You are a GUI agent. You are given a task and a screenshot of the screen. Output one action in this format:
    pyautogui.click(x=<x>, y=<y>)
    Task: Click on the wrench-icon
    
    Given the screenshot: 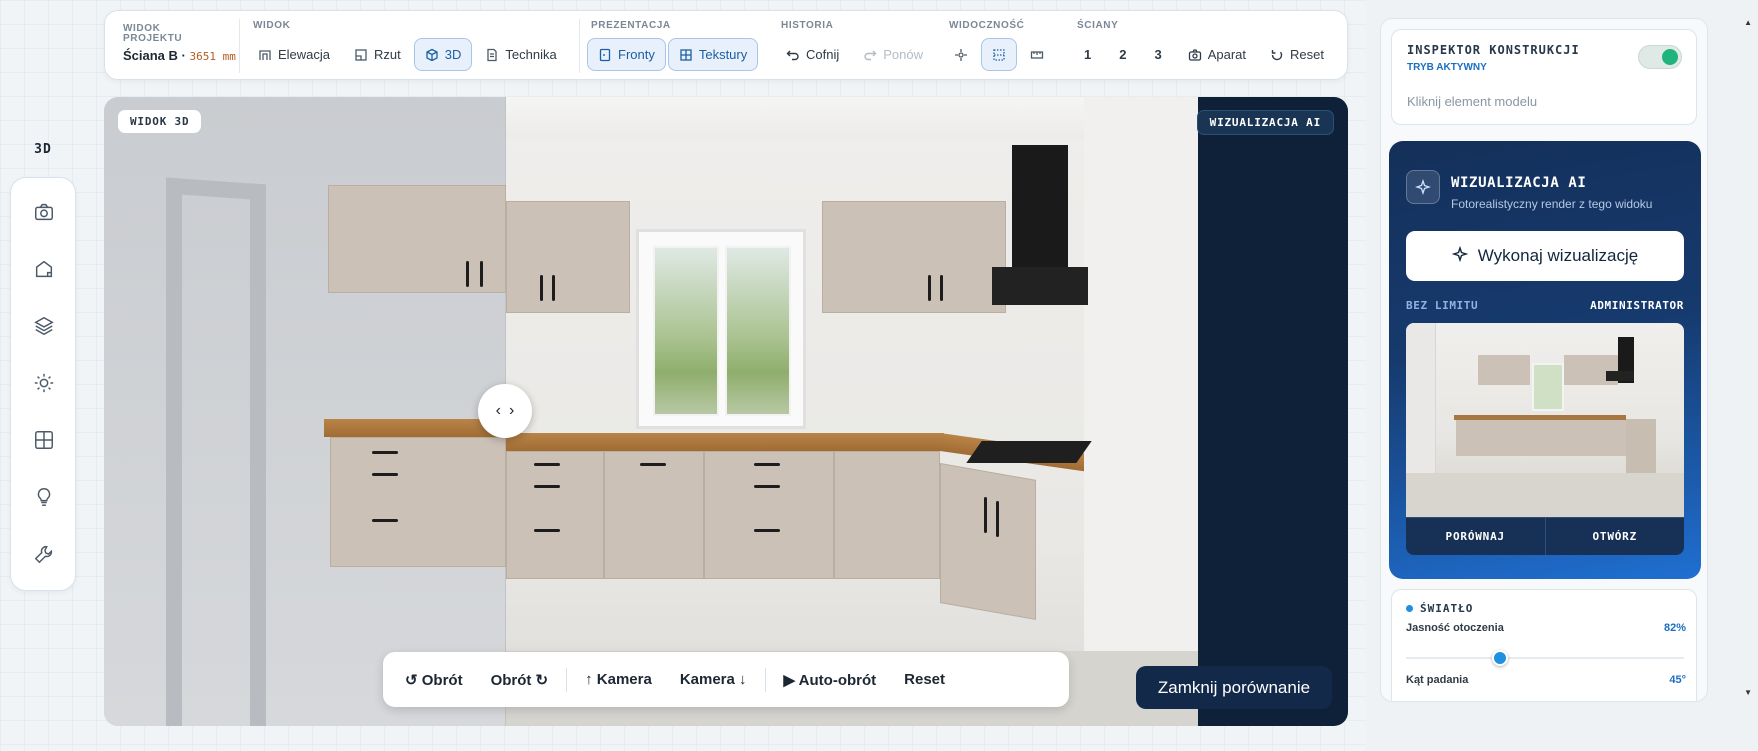 What is the action you would take?
    pyautogui.click(x=44, y=554)
    